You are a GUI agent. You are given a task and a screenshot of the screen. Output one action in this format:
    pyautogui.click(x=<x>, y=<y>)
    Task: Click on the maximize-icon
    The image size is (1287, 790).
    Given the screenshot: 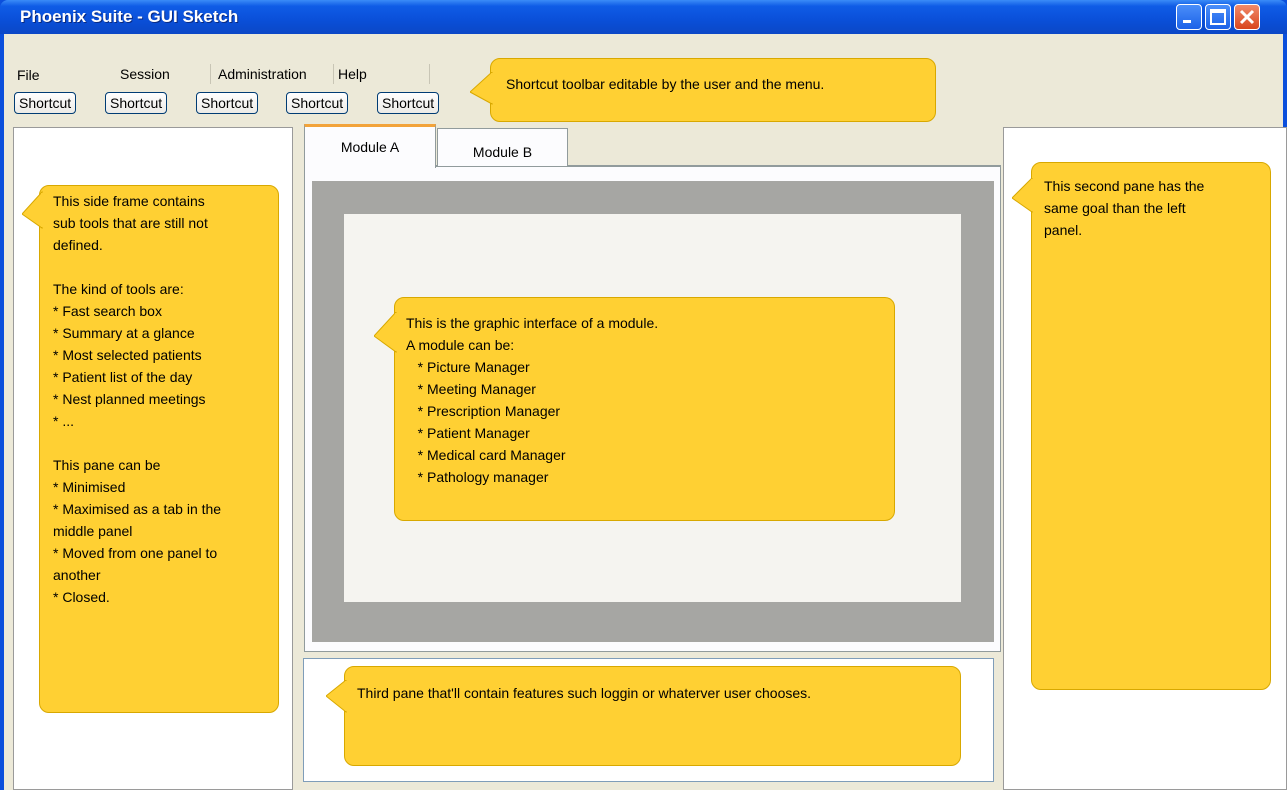 What is the action you would take?
    pyautogui.click(x=1218, y=17)
    